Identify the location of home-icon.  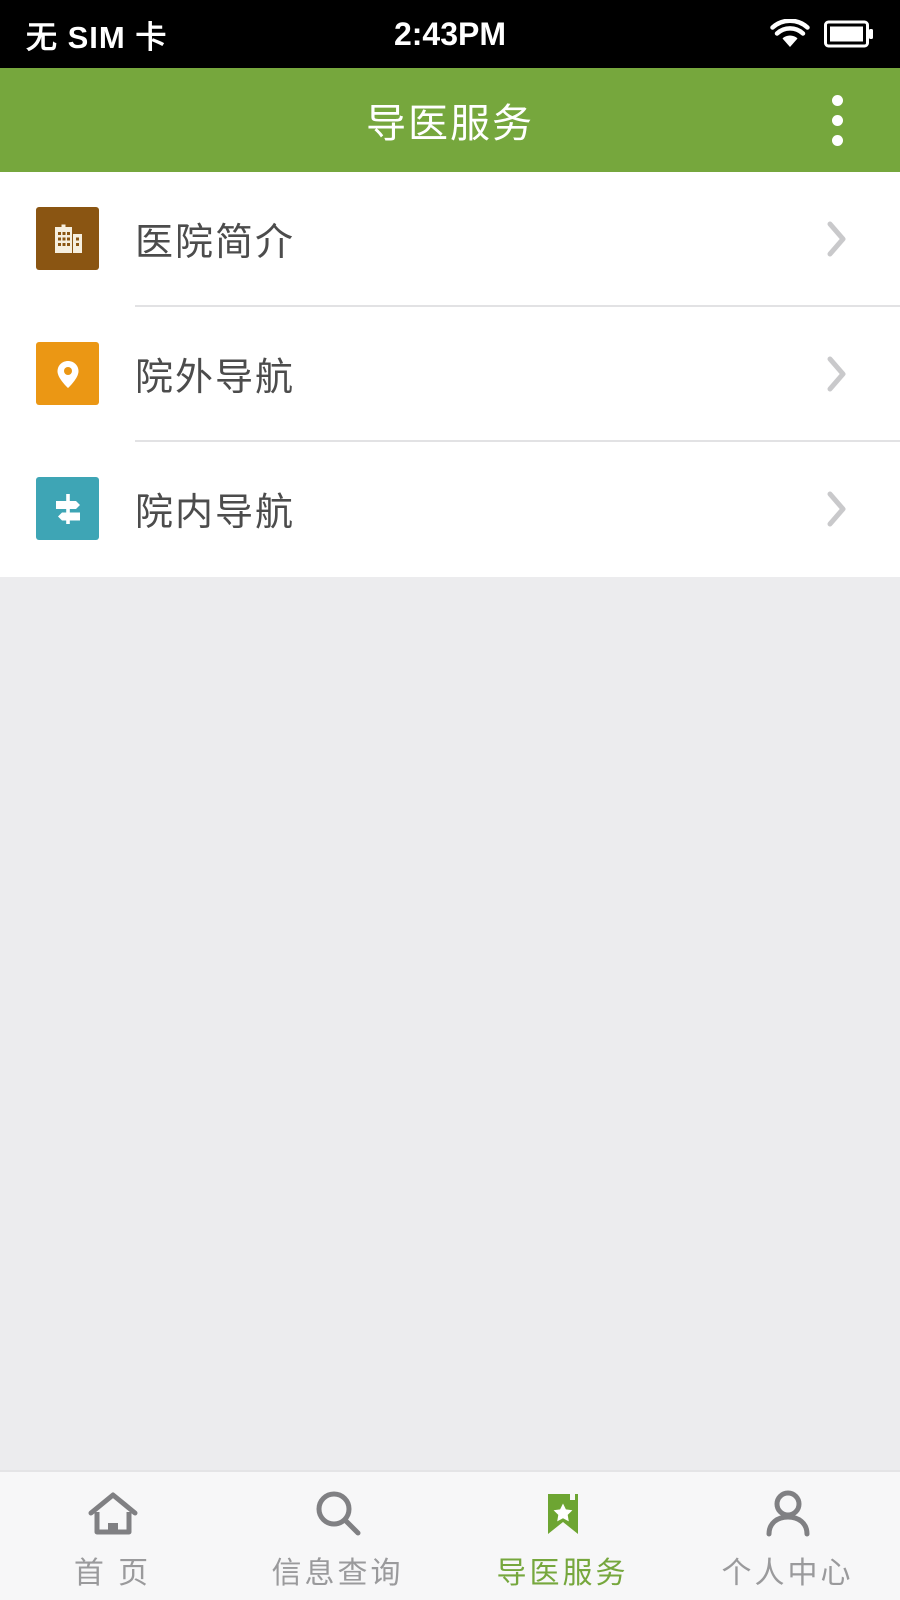
(112, 1513).